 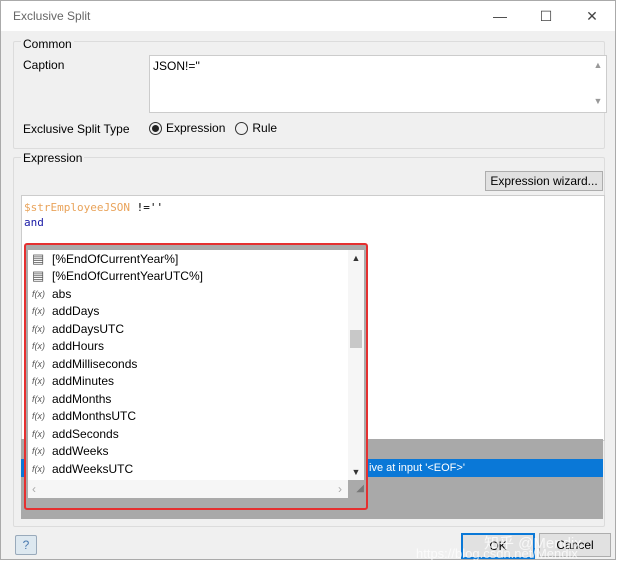 What do you see at coordinates (93, 468) in the screenshot?
I see `autocomplete-item-label: addWeeksUTC` at bounding box center [93, 468].